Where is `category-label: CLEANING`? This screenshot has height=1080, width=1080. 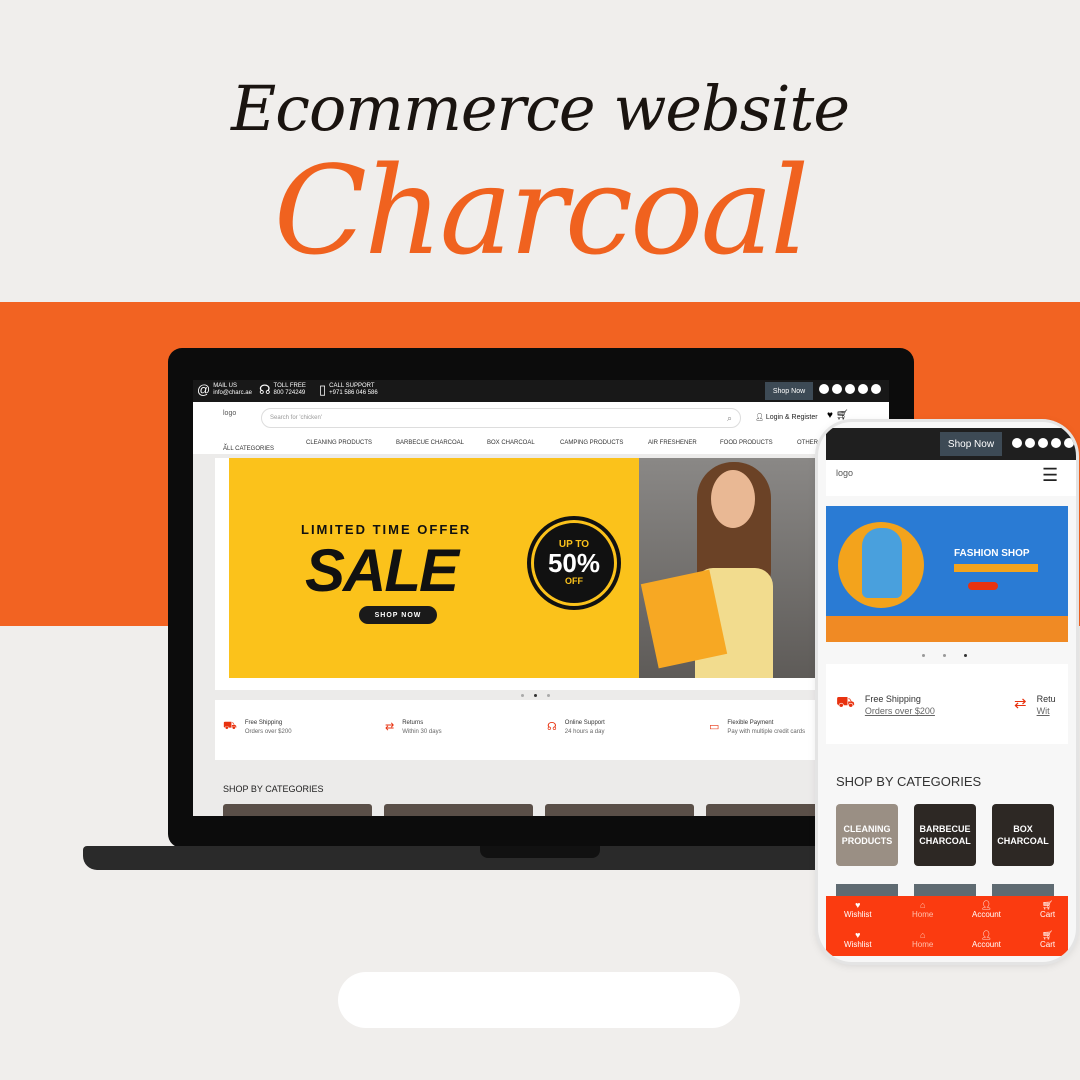
category-label: CLEANING is located at coordinates (867, 829).